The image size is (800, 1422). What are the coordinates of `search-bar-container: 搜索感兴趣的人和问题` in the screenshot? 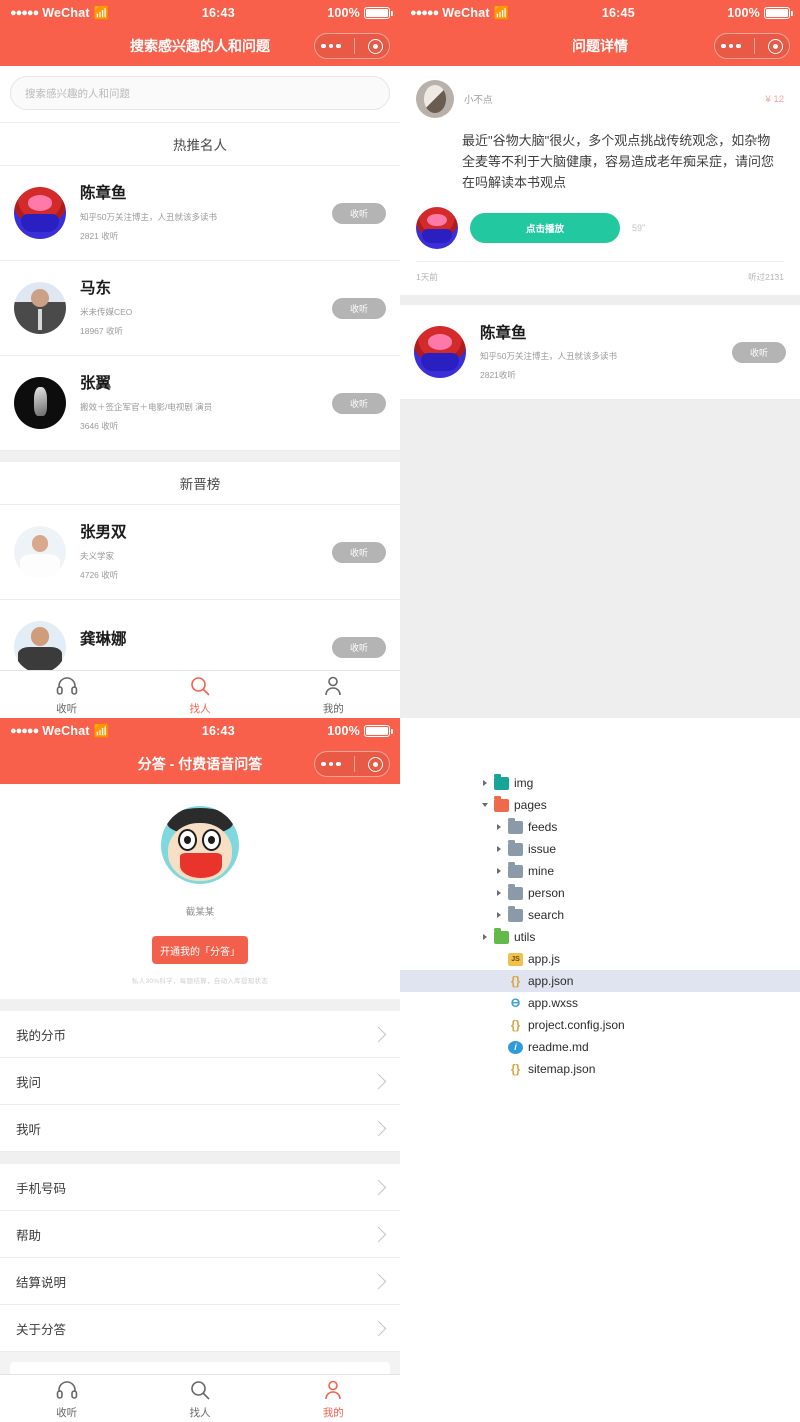 It's located at (200, 94).